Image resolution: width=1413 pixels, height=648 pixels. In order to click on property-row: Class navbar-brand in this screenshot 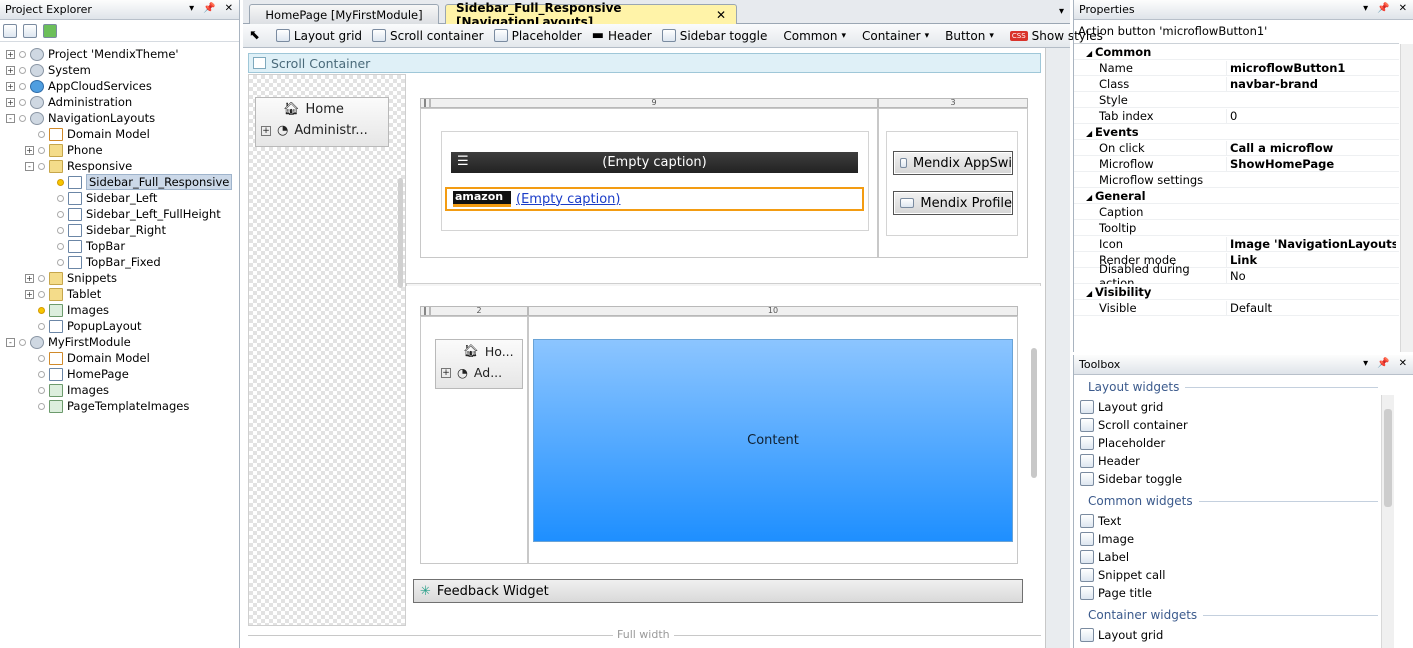, I will do `click(1236, 84)`.